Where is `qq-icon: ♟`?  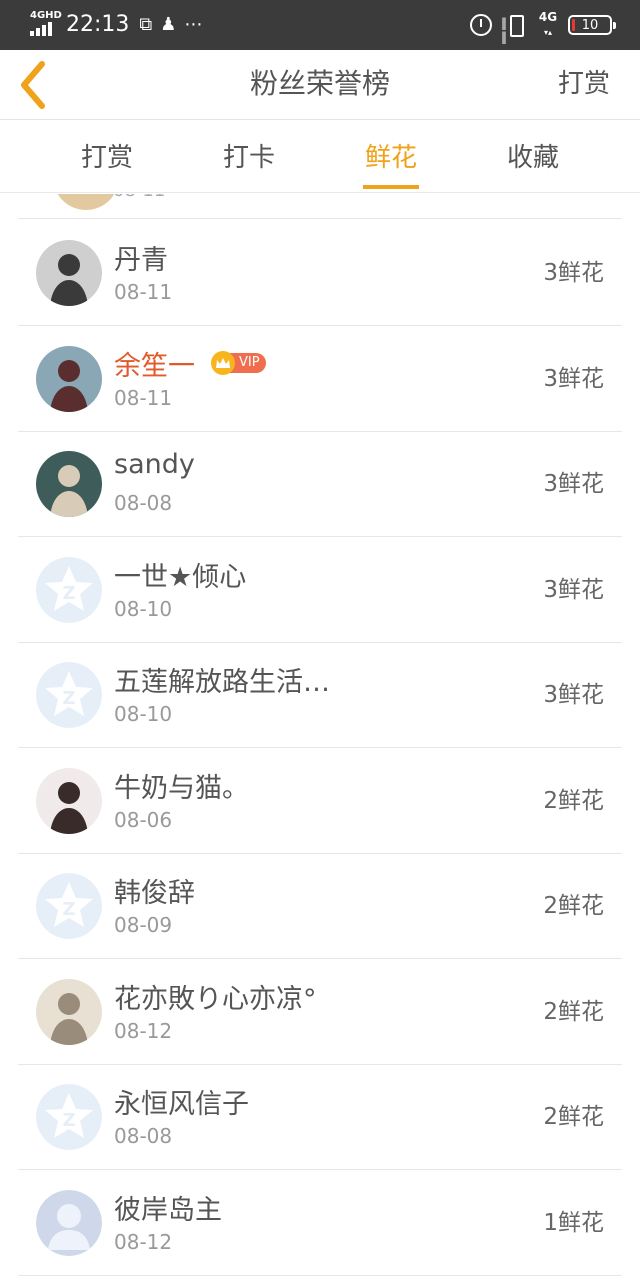
qq-icon: ♟ is located at coordinates (168, 24).